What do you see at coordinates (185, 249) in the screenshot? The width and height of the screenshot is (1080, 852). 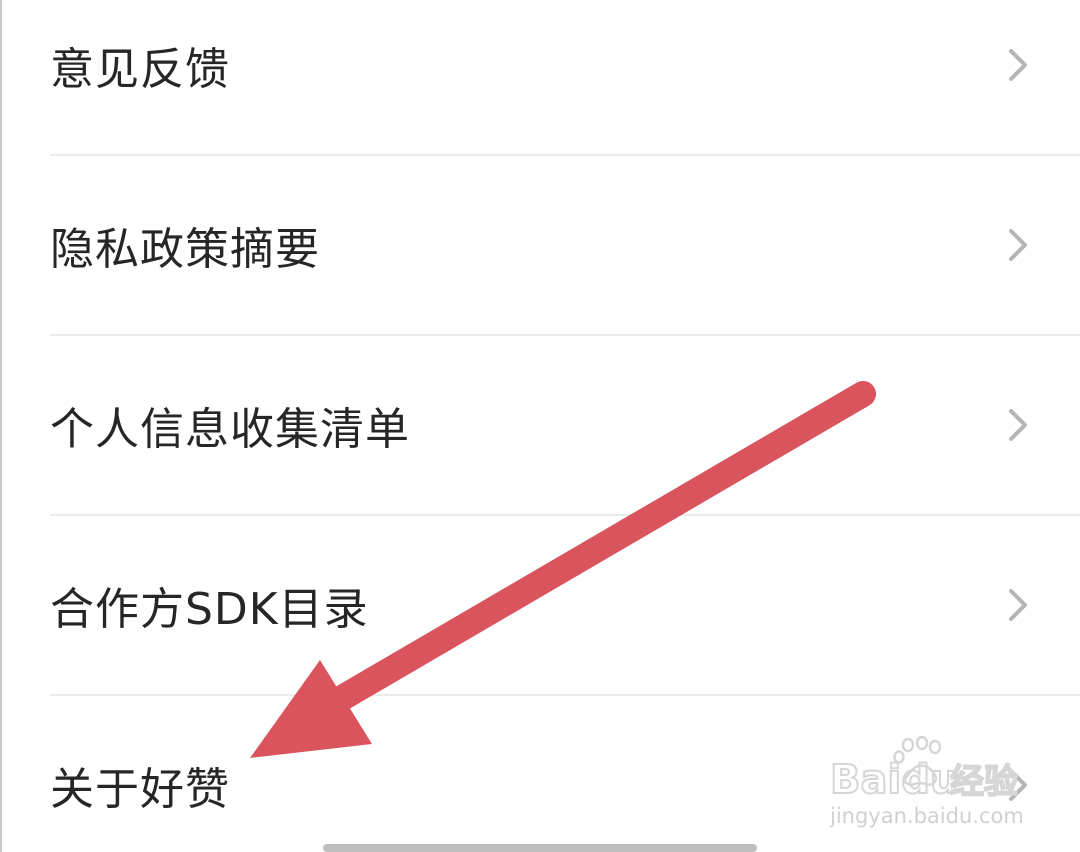 I see `menu-item-label: 隐私政策摘要` at bounding box center [185, 249].